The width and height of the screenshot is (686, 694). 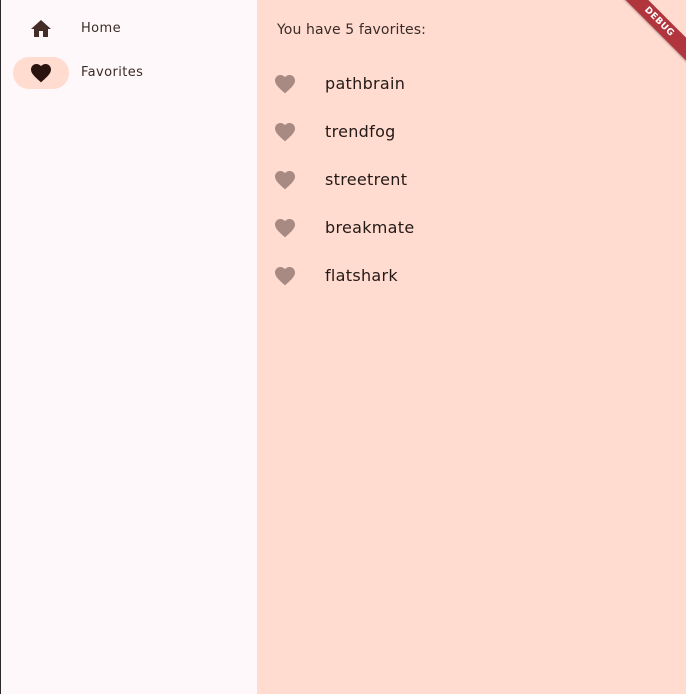 I want to click on home-icon, so click(x=41, y=28).